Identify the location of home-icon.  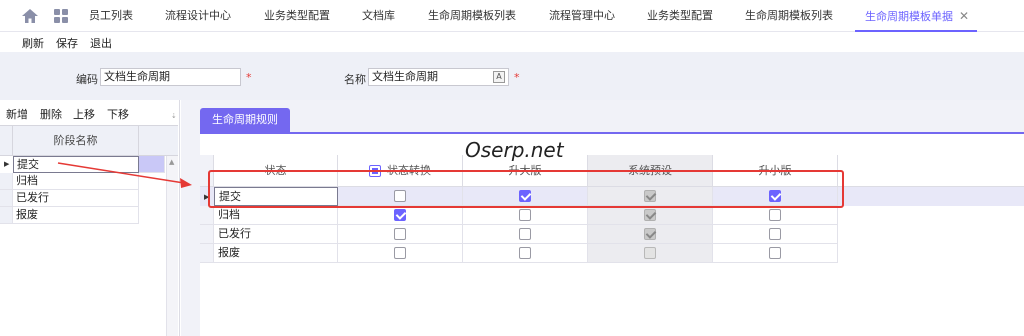
(30, 16).